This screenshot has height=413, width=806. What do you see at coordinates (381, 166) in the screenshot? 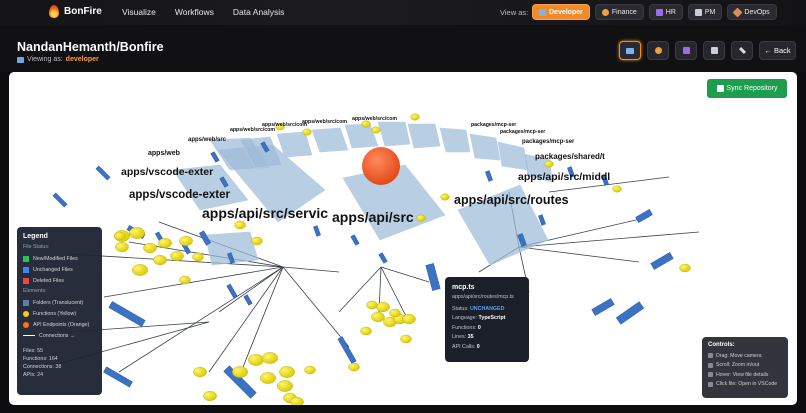
I see `api-hub-node` at bounding box center [381, 166].